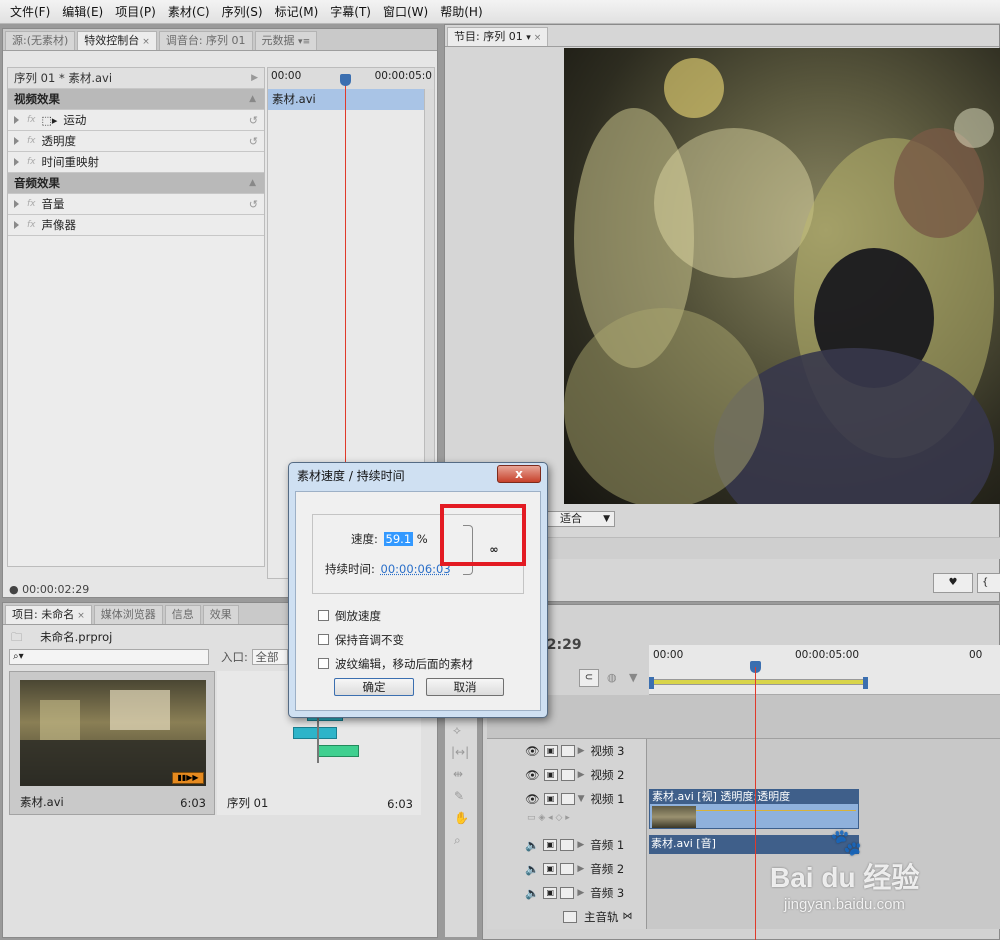 The image size is (1000, 940). What do you see at coordinates (49, 589) in the screenshot?
I see `effect-timecode: ● 00:00:02:29` at bounding box center [49, 589].